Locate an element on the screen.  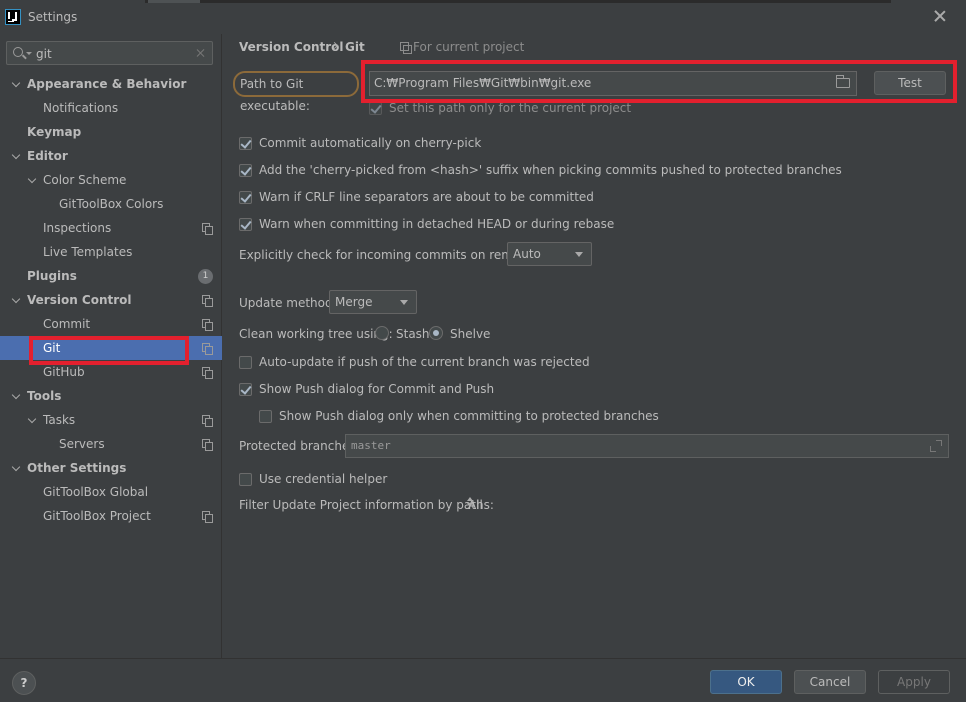
update-method-label: Update method: is located at coordinates (288, 303).